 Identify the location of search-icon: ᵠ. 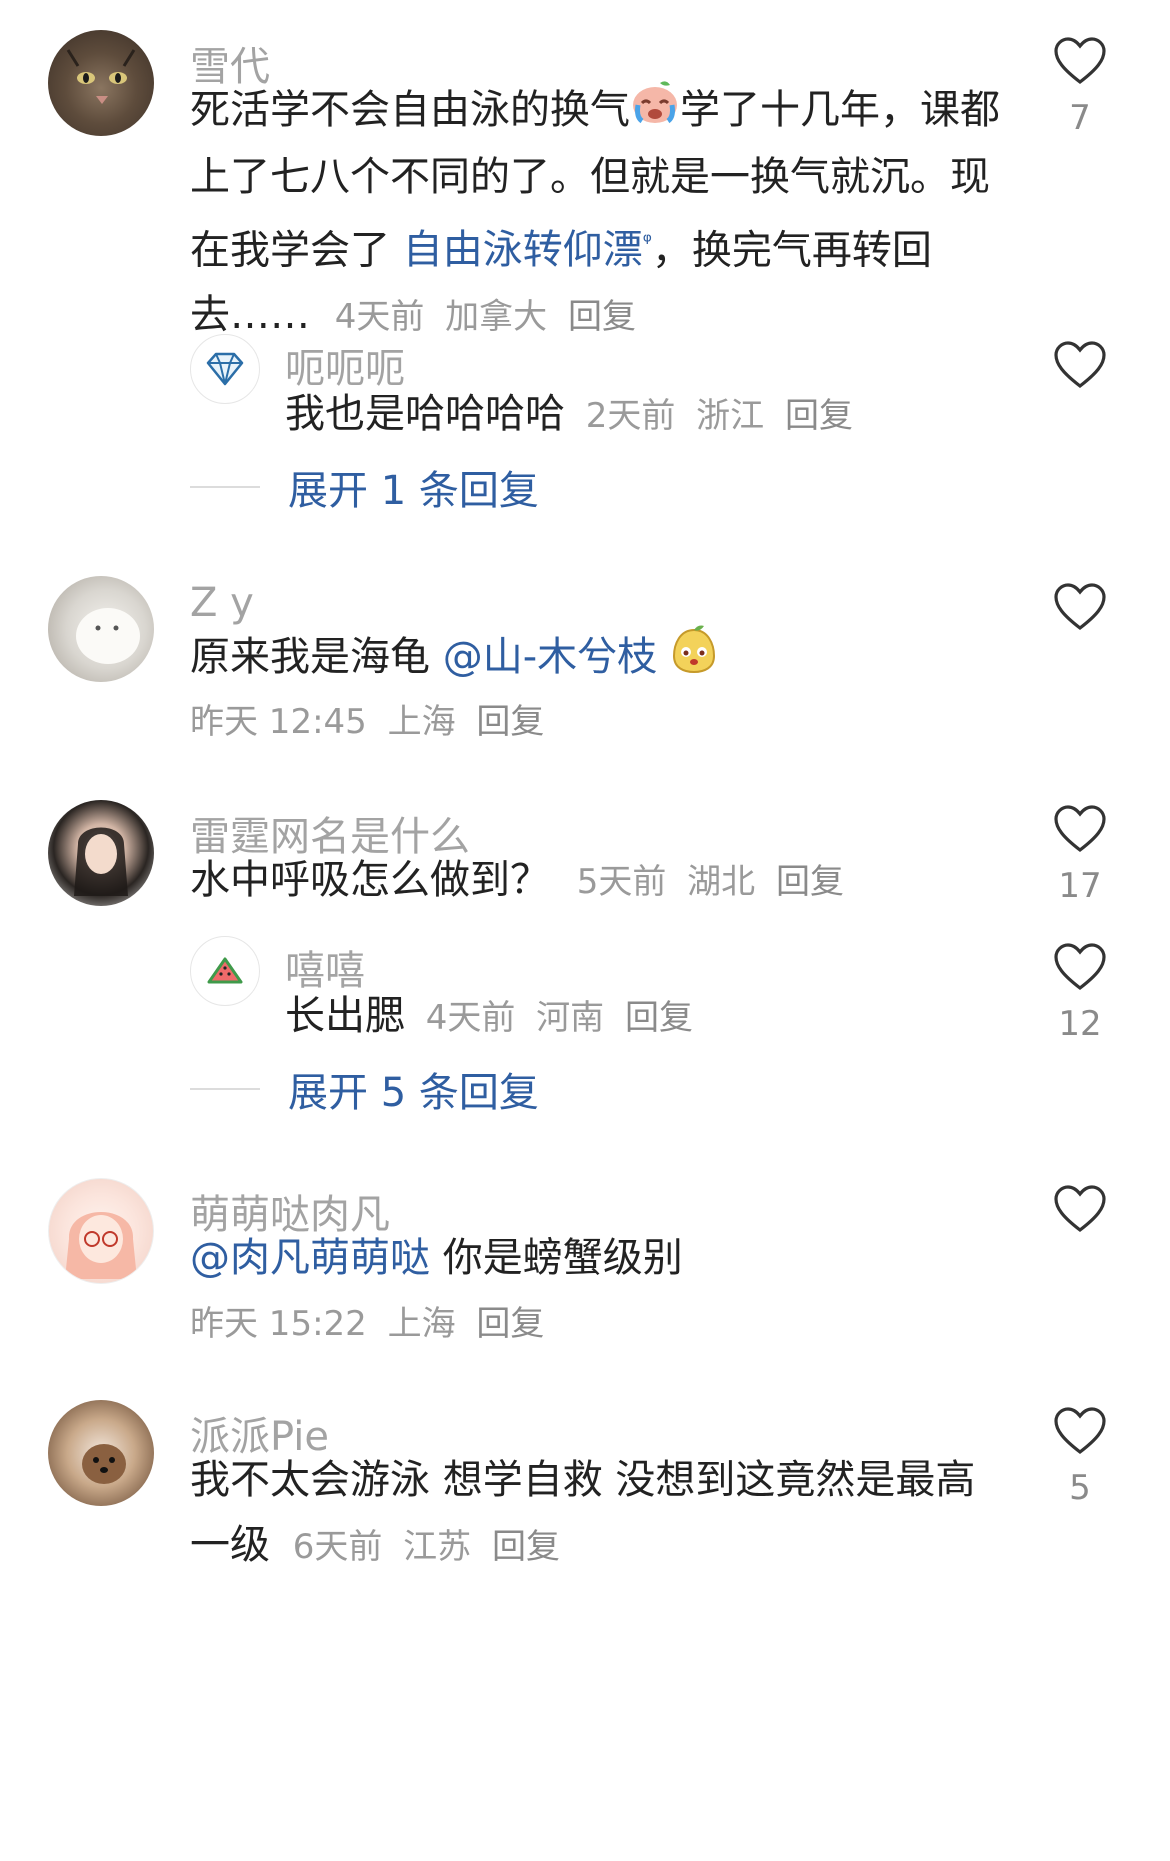
(647, 242).